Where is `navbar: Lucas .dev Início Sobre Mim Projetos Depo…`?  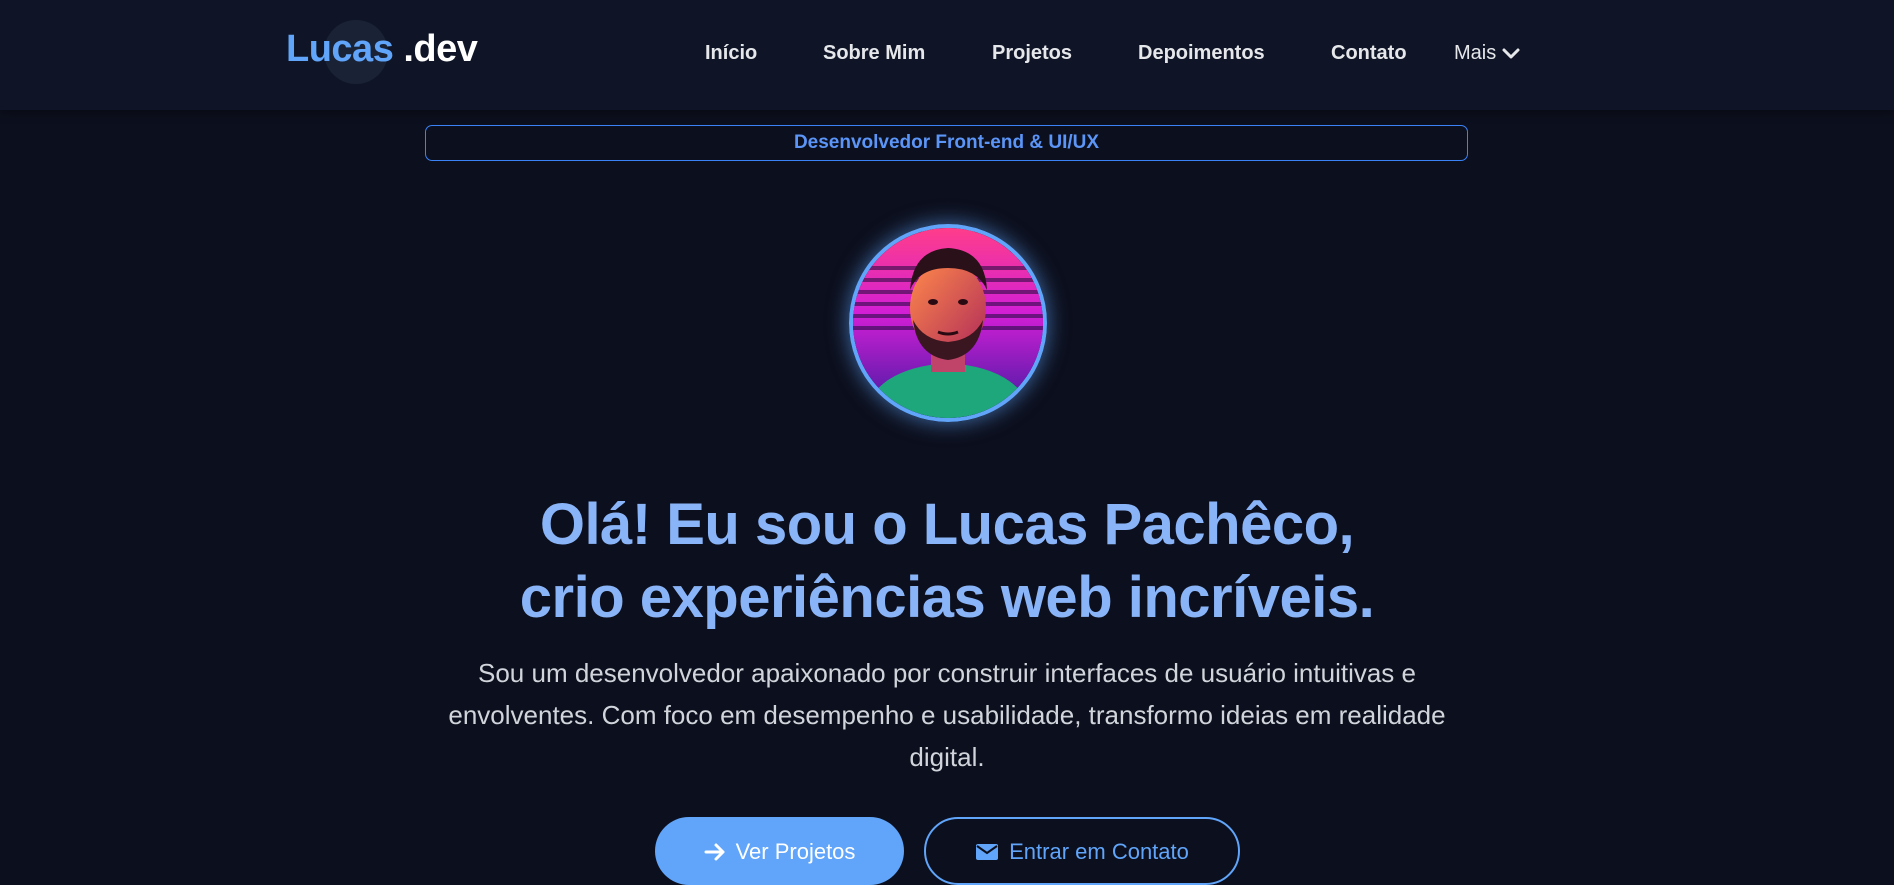 navbar: Lucas .dev Início Sobre Mim Projetos Depo… is located at coordinates (947, 55).